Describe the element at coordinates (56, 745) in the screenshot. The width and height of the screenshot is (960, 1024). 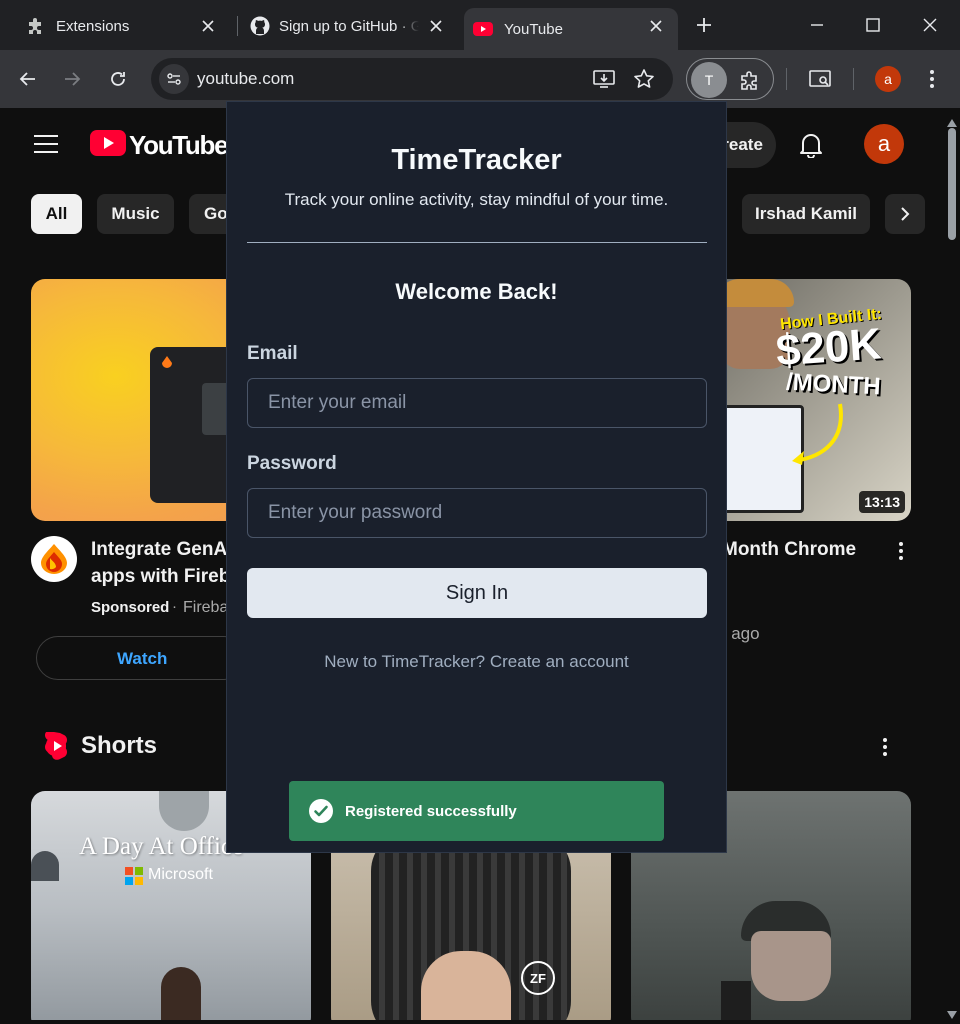
I see `shorts-icon` at that location.